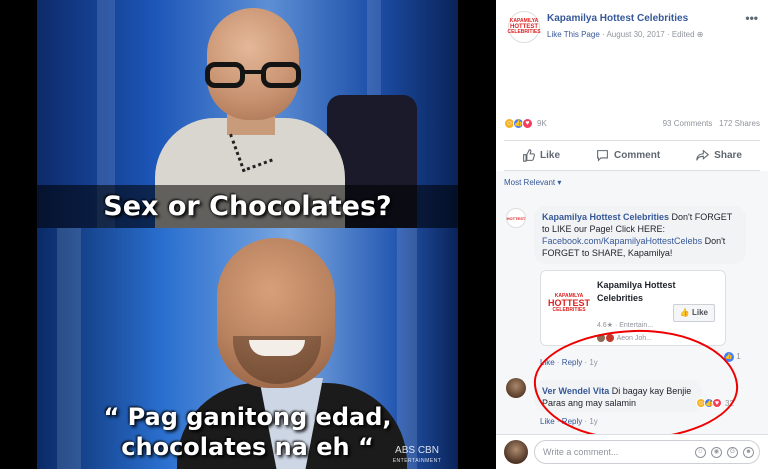 This screenshot has width=768, height=469. What do you see at coordinates (529, 155) in the screenshot?
I see `thumbs-up-icon` at bounding box center [529, 155].